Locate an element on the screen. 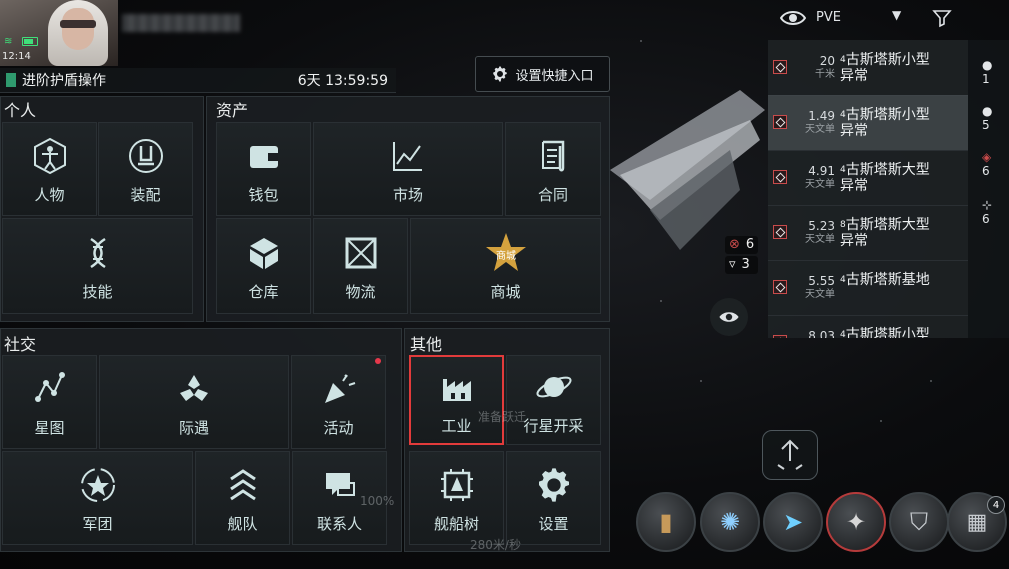 This screenshot has height=569, width=1009. overview-distance: 1.49 天文单 is located at coordinates (820, 122).